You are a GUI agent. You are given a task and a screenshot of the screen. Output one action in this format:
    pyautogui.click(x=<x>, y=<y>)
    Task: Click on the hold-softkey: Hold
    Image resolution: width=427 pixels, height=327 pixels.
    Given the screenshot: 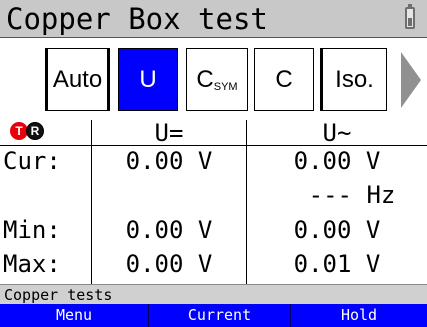 What is the action you would take?
    pyautogui.click(x=359, y=315)
    